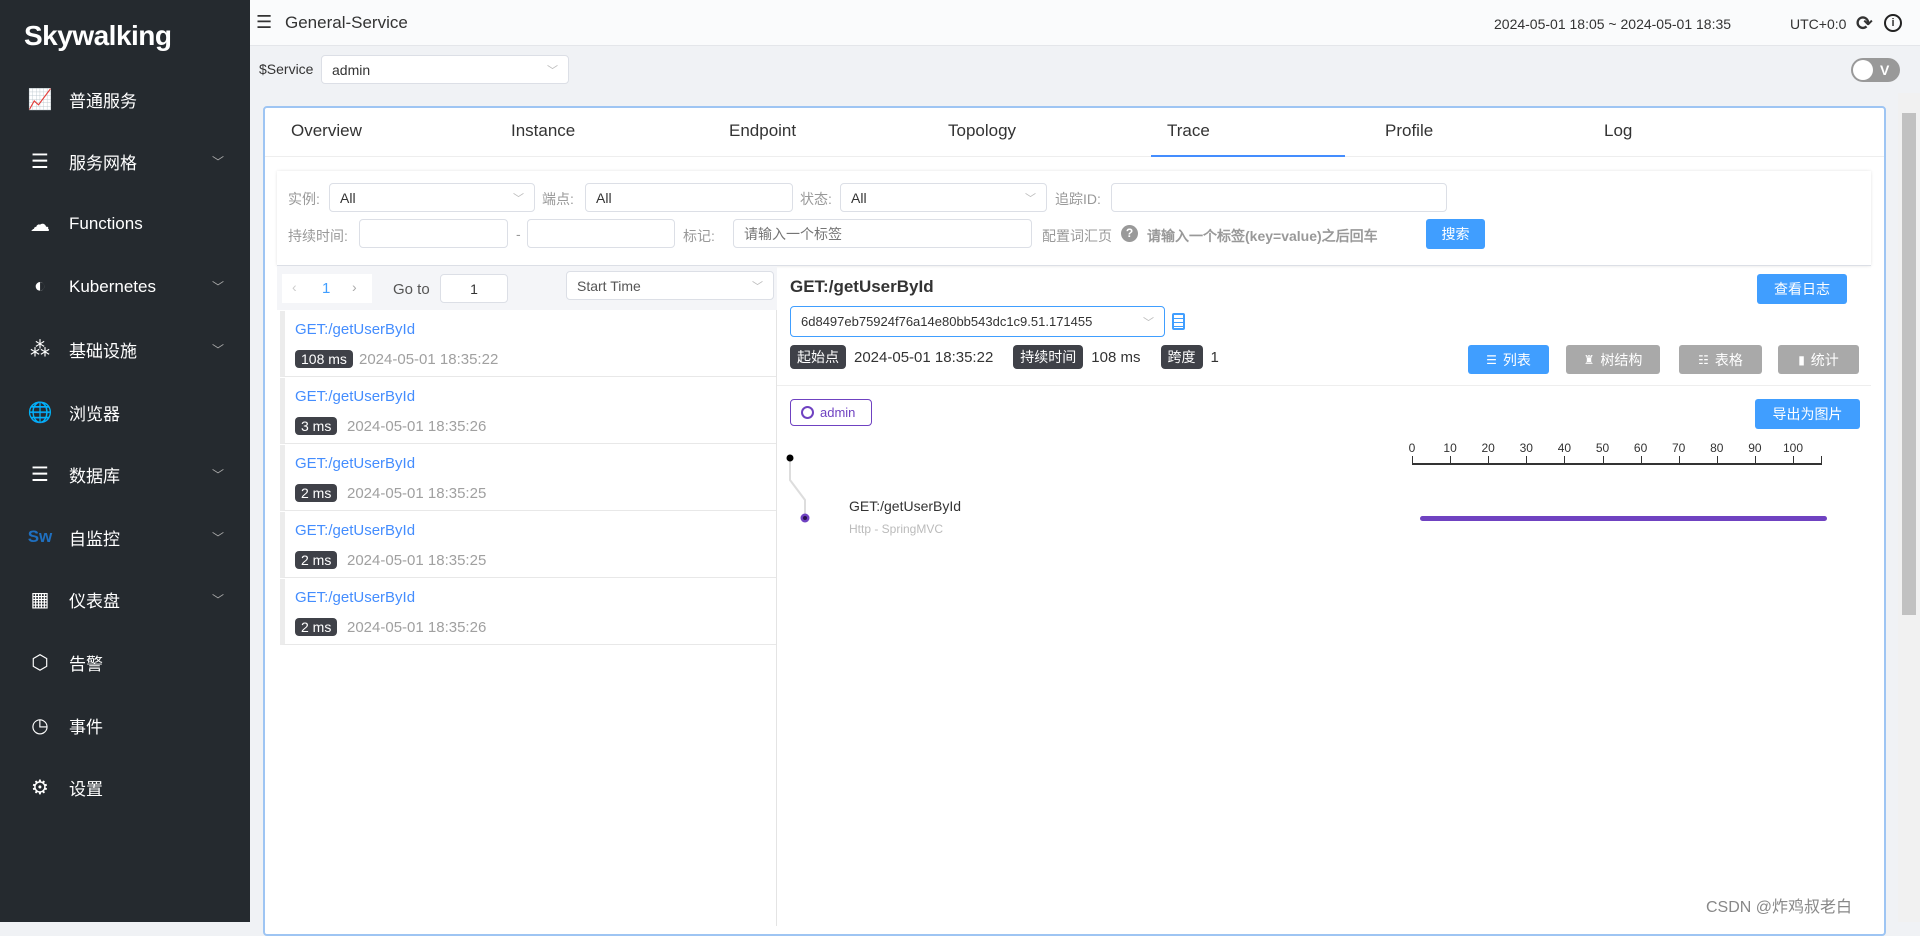 This screenshot has height=936, width=1920. What do you see at coordinates (1602, 448) in the screenshot?
I see `axis-tick-label: 50` at bounding box center [1602, 448].